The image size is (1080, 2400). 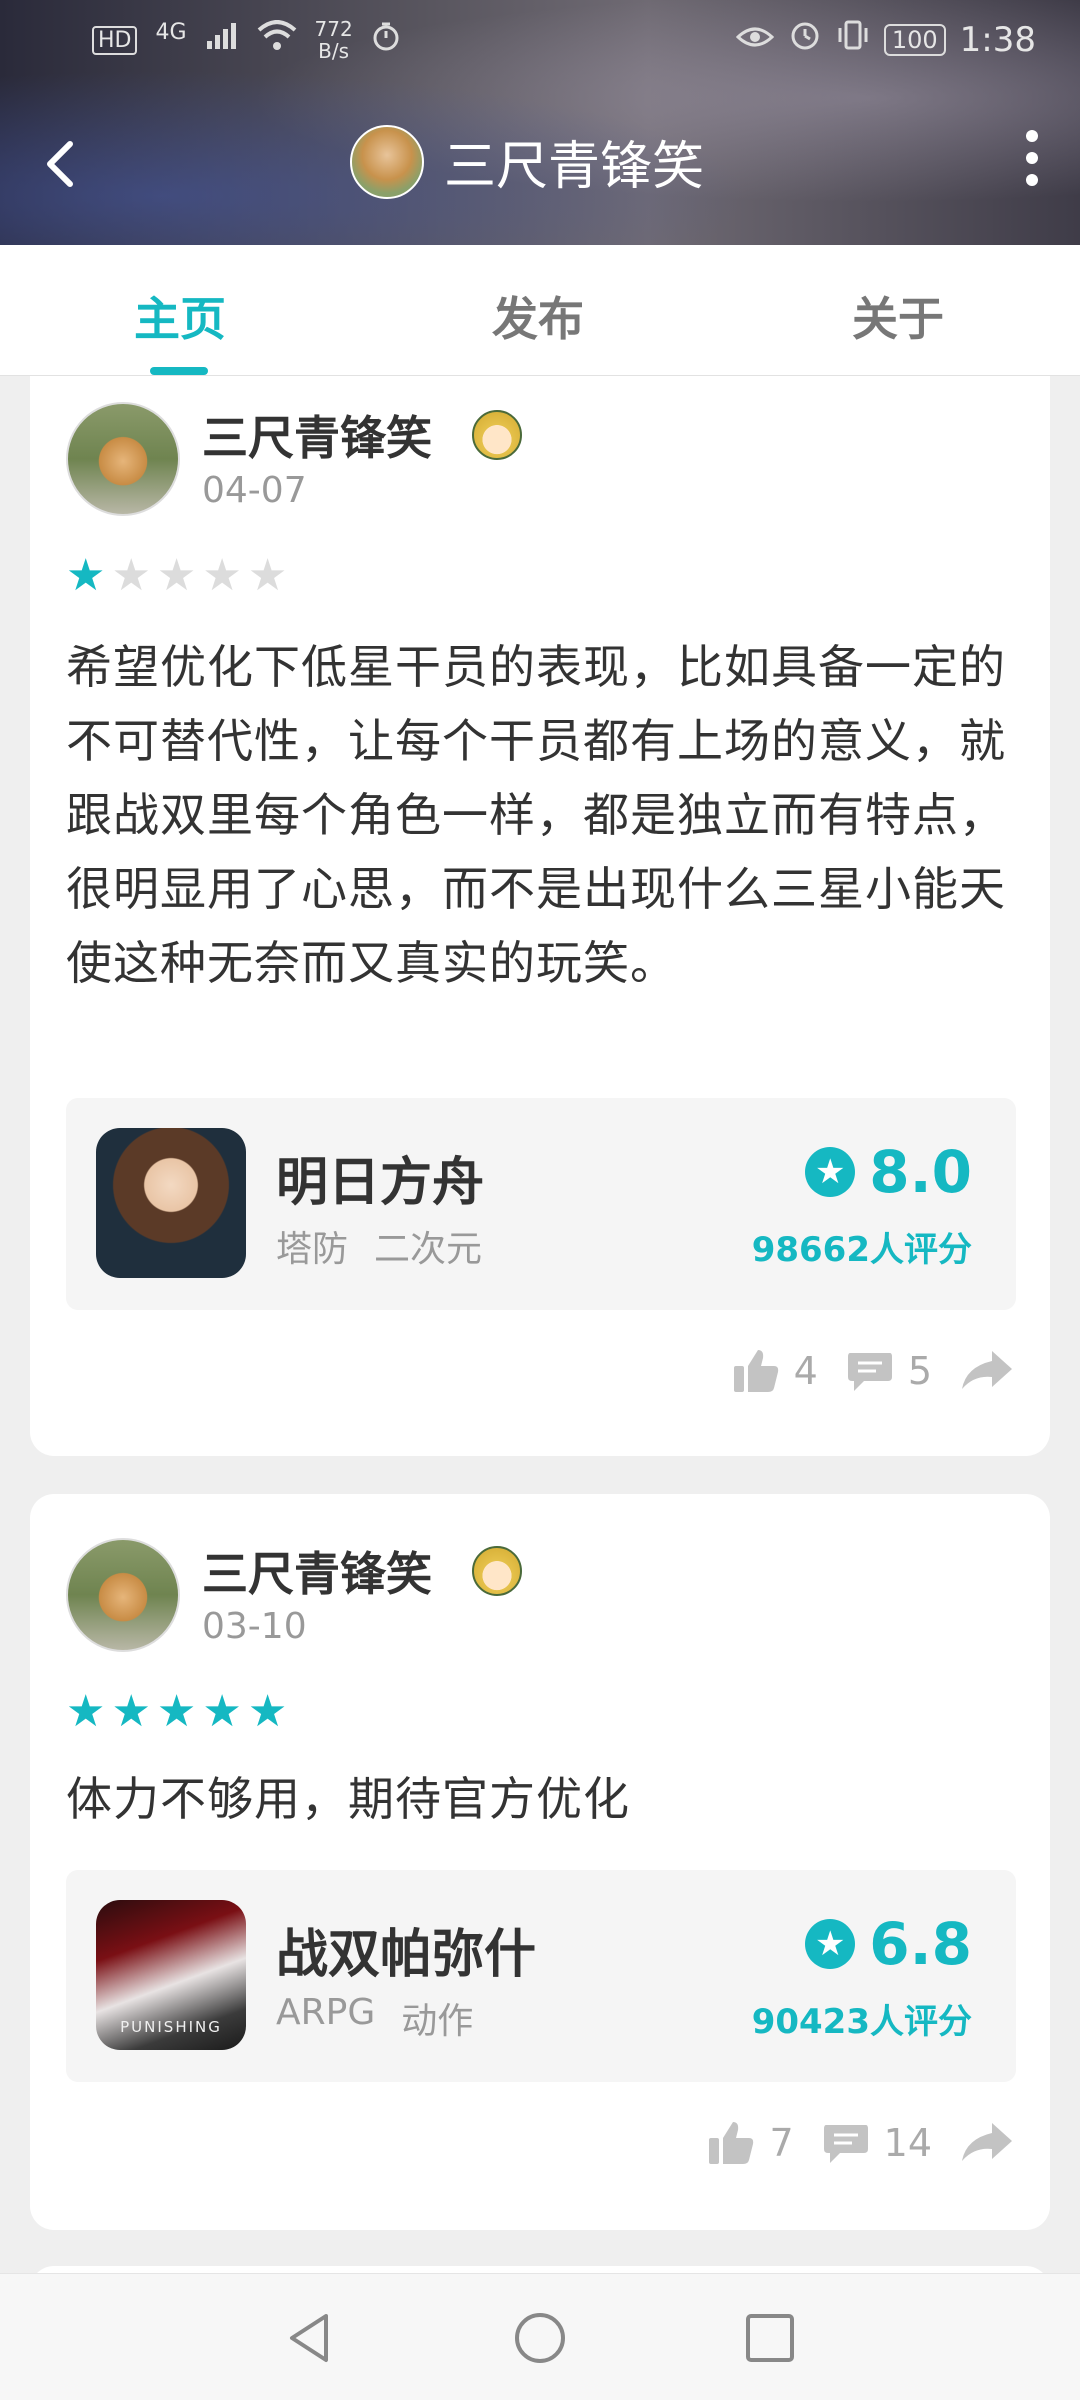 I want to click on nav-recents-button, so click(x=770, y=2338).